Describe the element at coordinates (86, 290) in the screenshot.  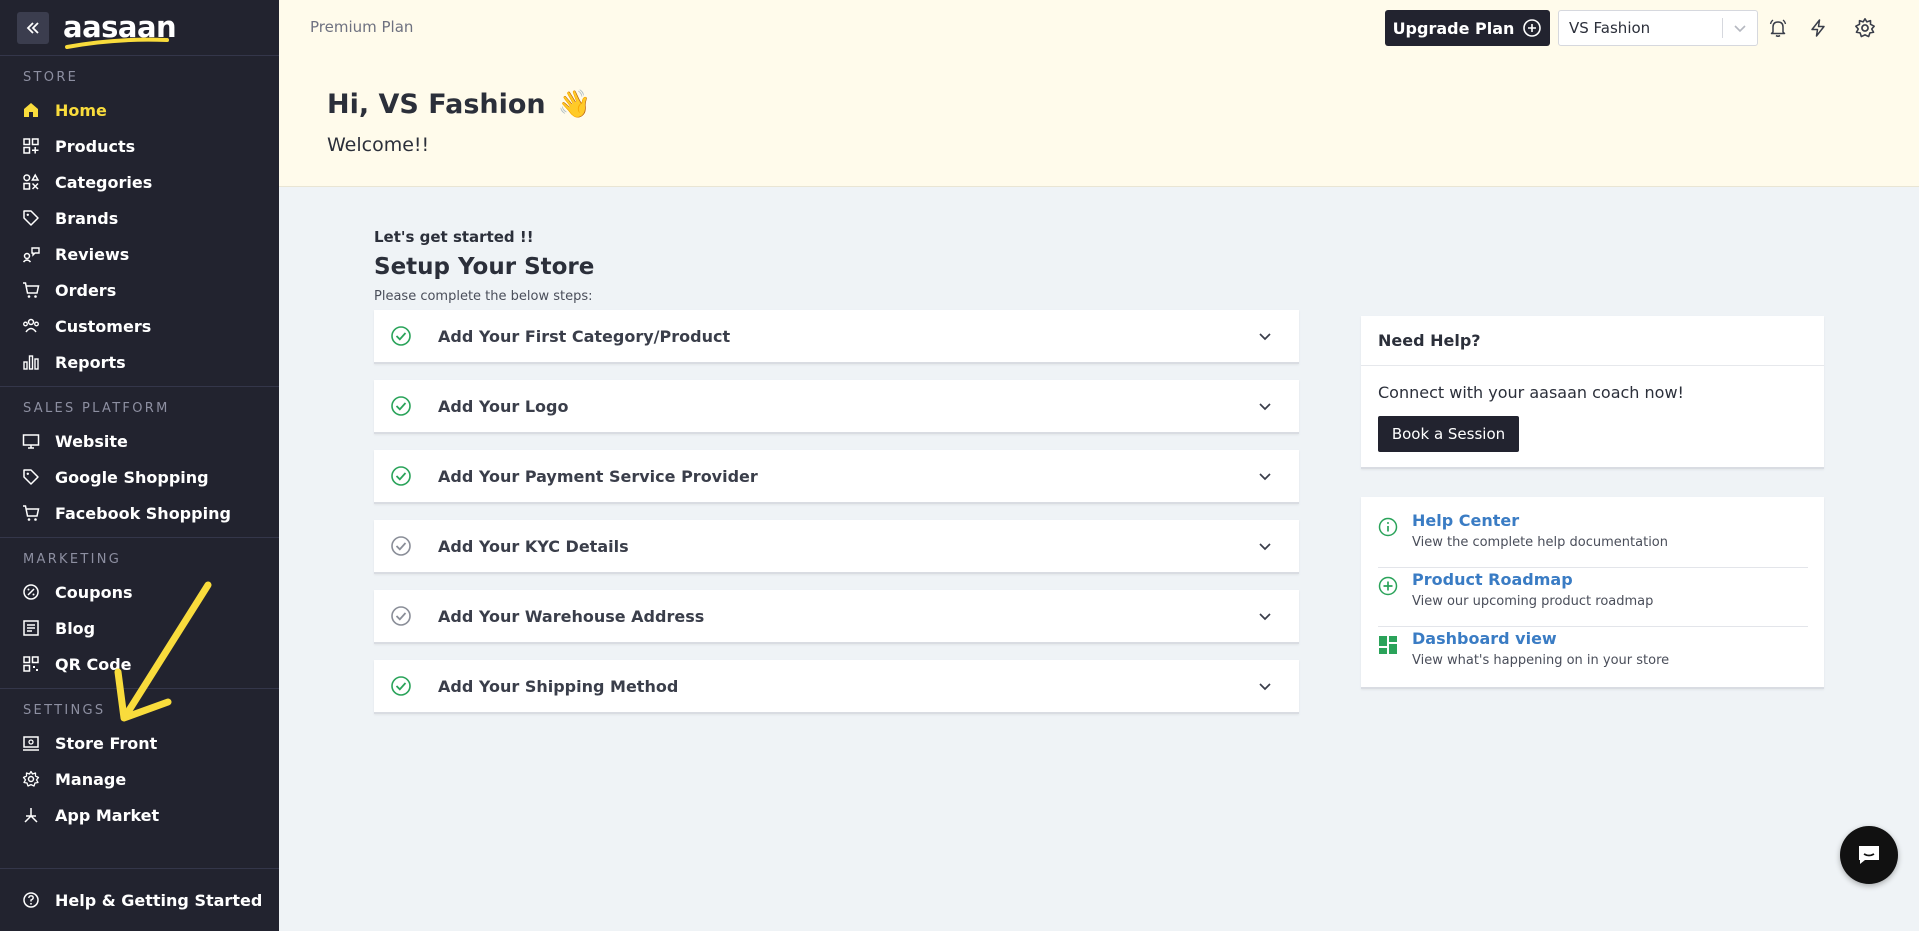
I see `sidebar-item-label: Orders` at that location.